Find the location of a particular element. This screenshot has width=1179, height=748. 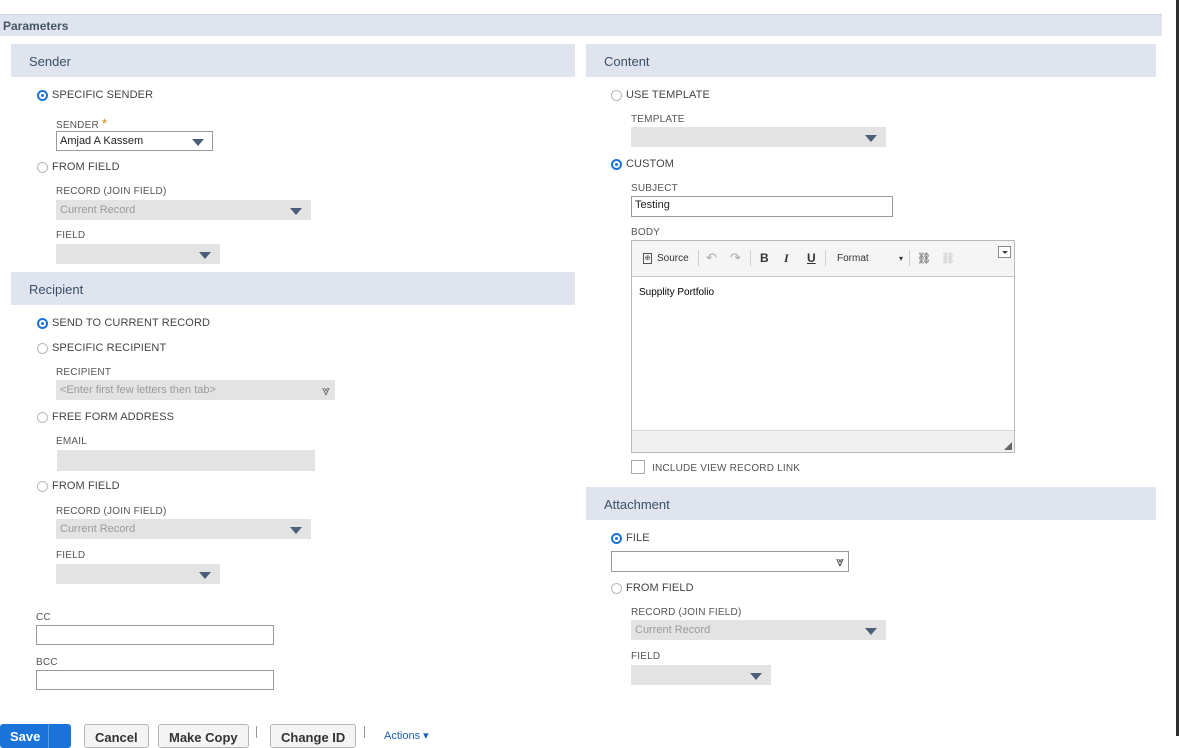

sender-from-field-label: FROM FIELD is located at coordinates (86, 167).